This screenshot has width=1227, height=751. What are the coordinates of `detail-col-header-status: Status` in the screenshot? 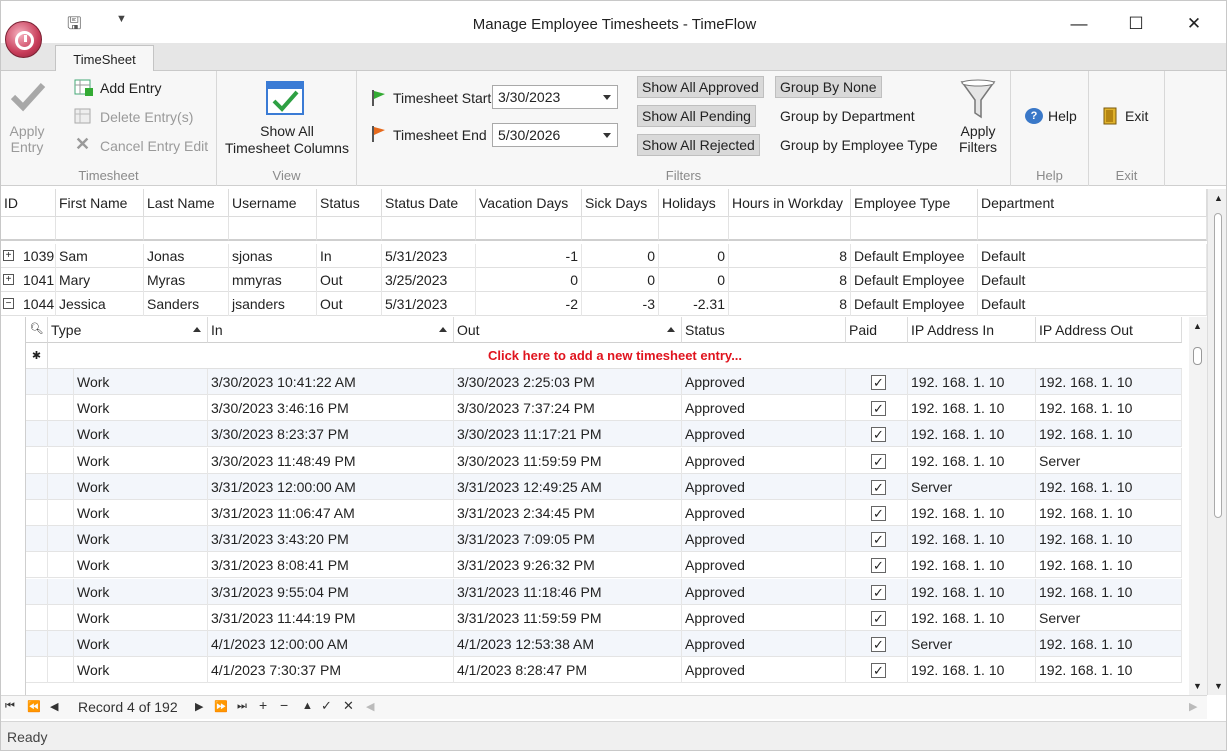 It's located at (764, 330).